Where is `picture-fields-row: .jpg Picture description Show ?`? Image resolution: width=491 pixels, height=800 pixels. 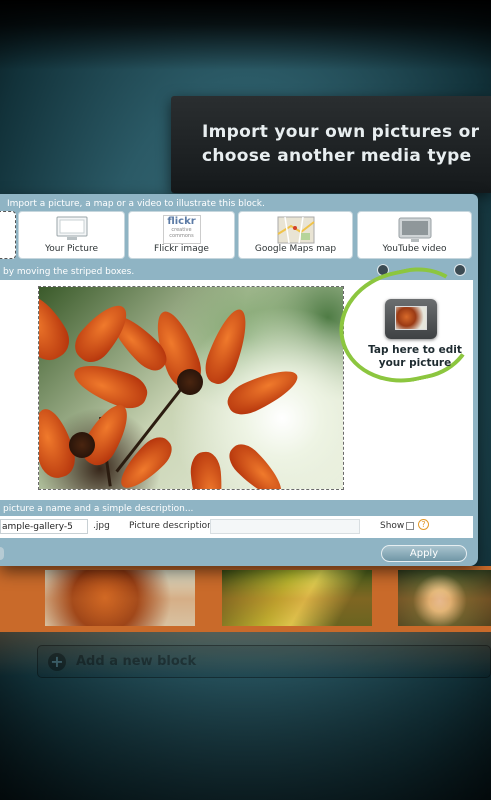
picture-fields-row: .jpg Picture description Show ? is located at coordinates (236, 527).